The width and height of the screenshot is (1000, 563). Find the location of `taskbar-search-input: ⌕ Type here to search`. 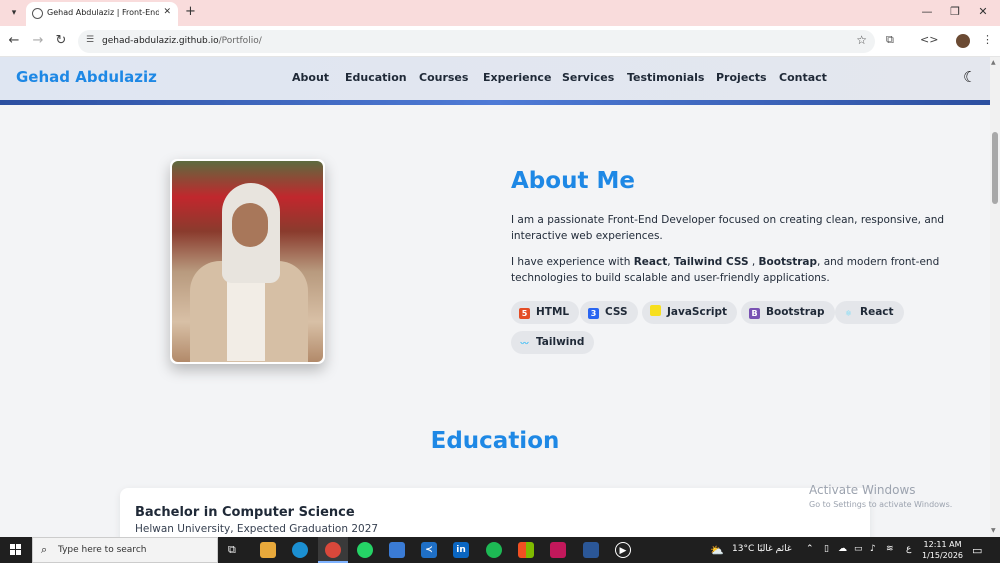

taskbar-search-input: ⌕ Type here to search is located at coordinates (125, 550).